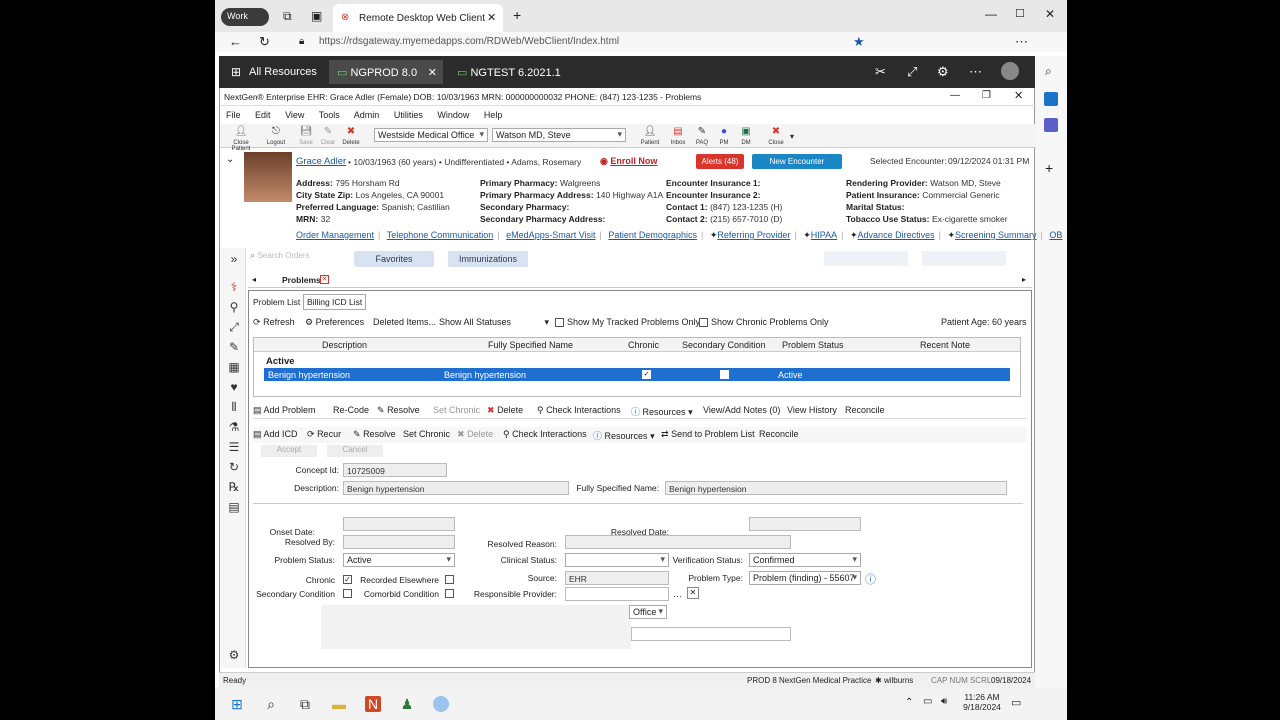 This screenshot has width=1280, height=720. Describe the element at coordinates (432, 72) in the screenshot. I see `close-rd-tab-icon: ✕` at that location.